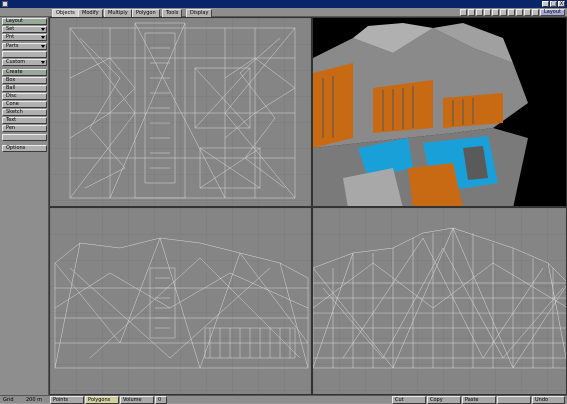 The image size is (567, 404). I want to click on sidebar-item-layout: Layout, so click(24, 21).